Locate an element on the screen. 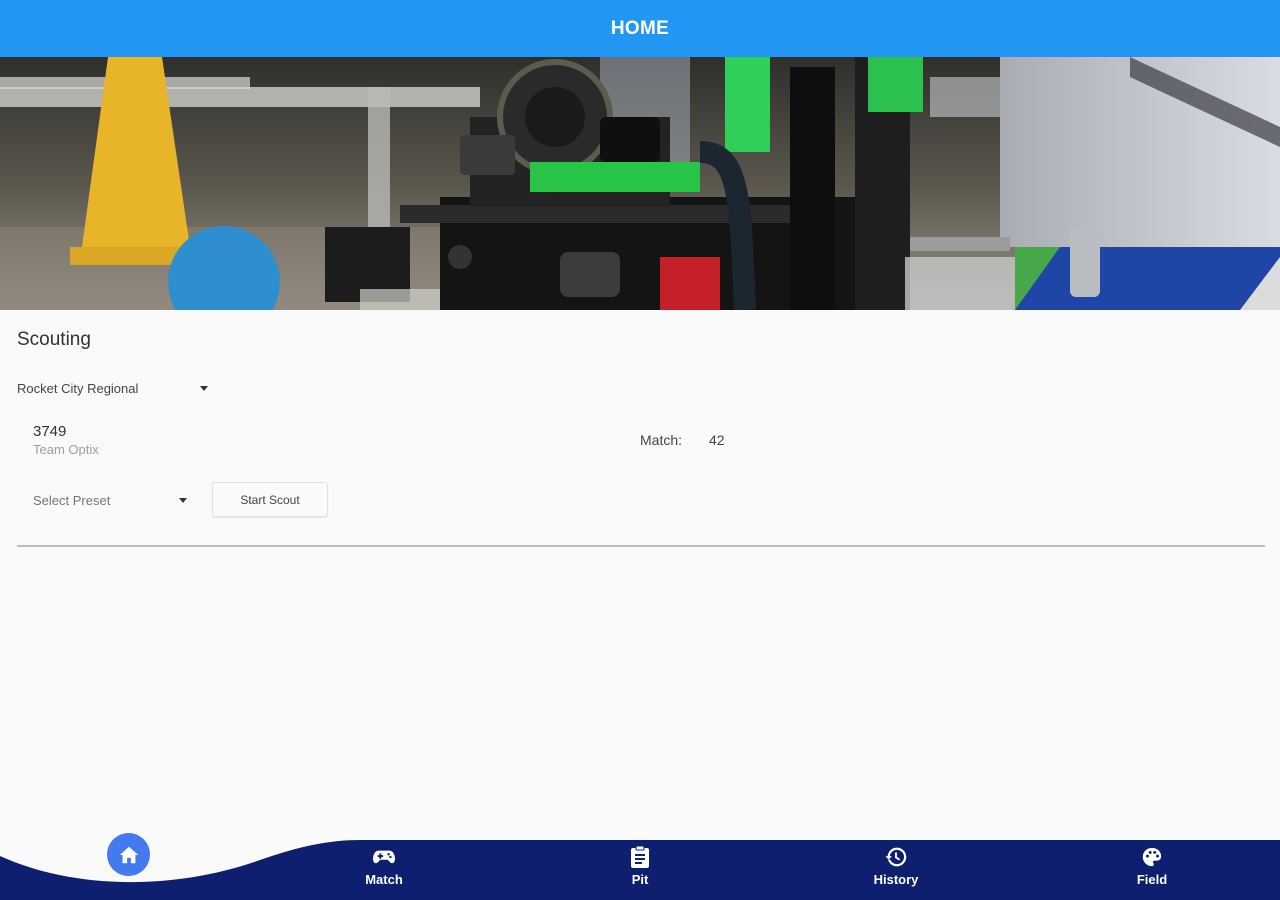  nav-item-label: Field is located at coordinates (1152, 879).